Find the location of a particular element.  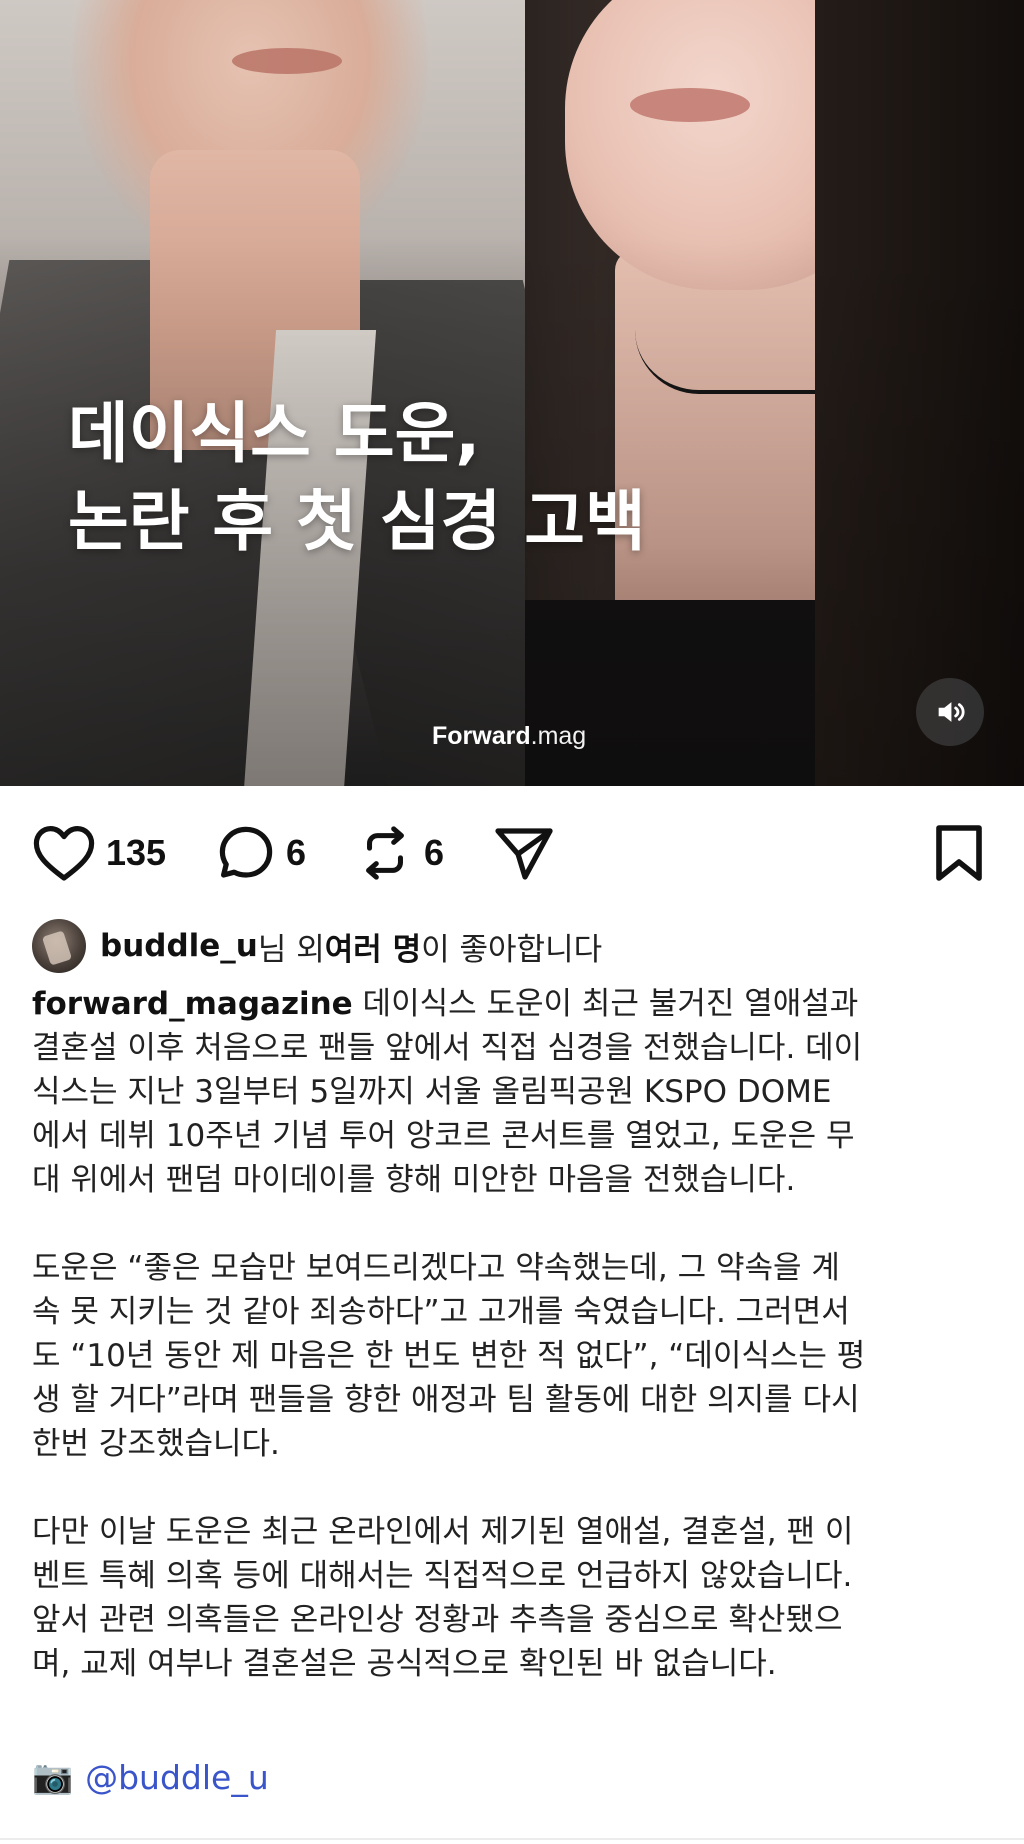

heart-icon is located at coordinates (64, 853).